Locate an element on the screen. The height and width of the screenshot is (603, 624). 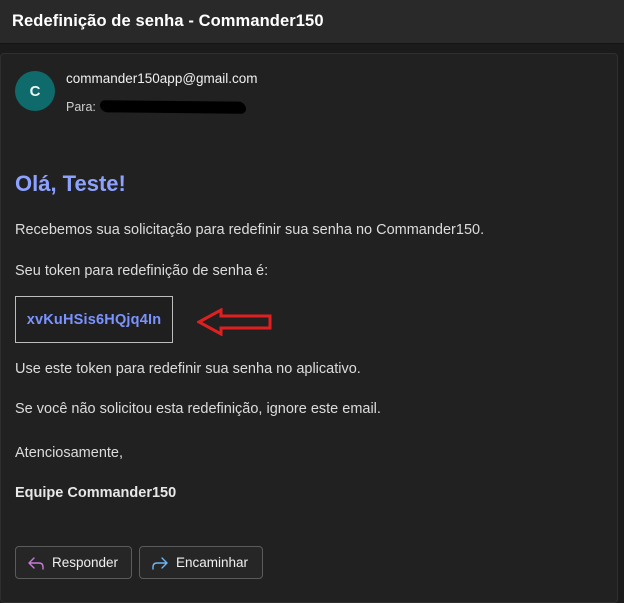
annotation-arrow-icon is located at coordinates (234, 322).